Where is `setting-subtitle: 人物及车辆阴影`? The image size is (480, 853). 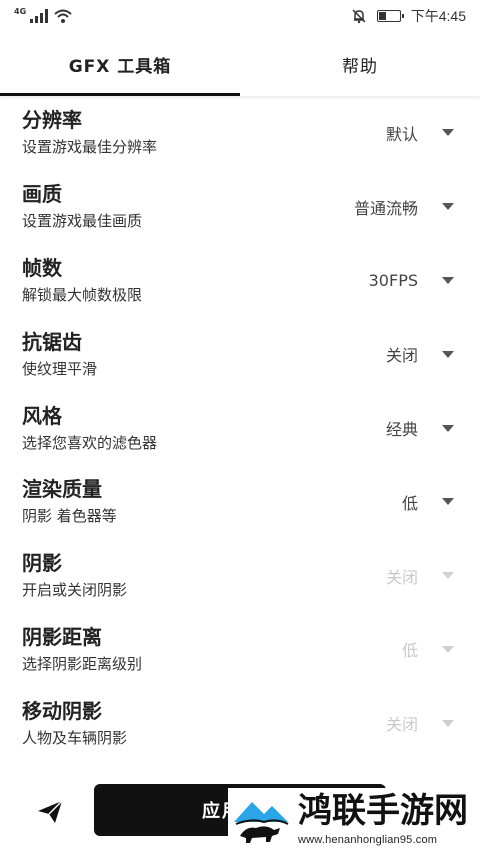
setting-subtitle: 人物及车辆阴影 is located at coordinates (75, 737).